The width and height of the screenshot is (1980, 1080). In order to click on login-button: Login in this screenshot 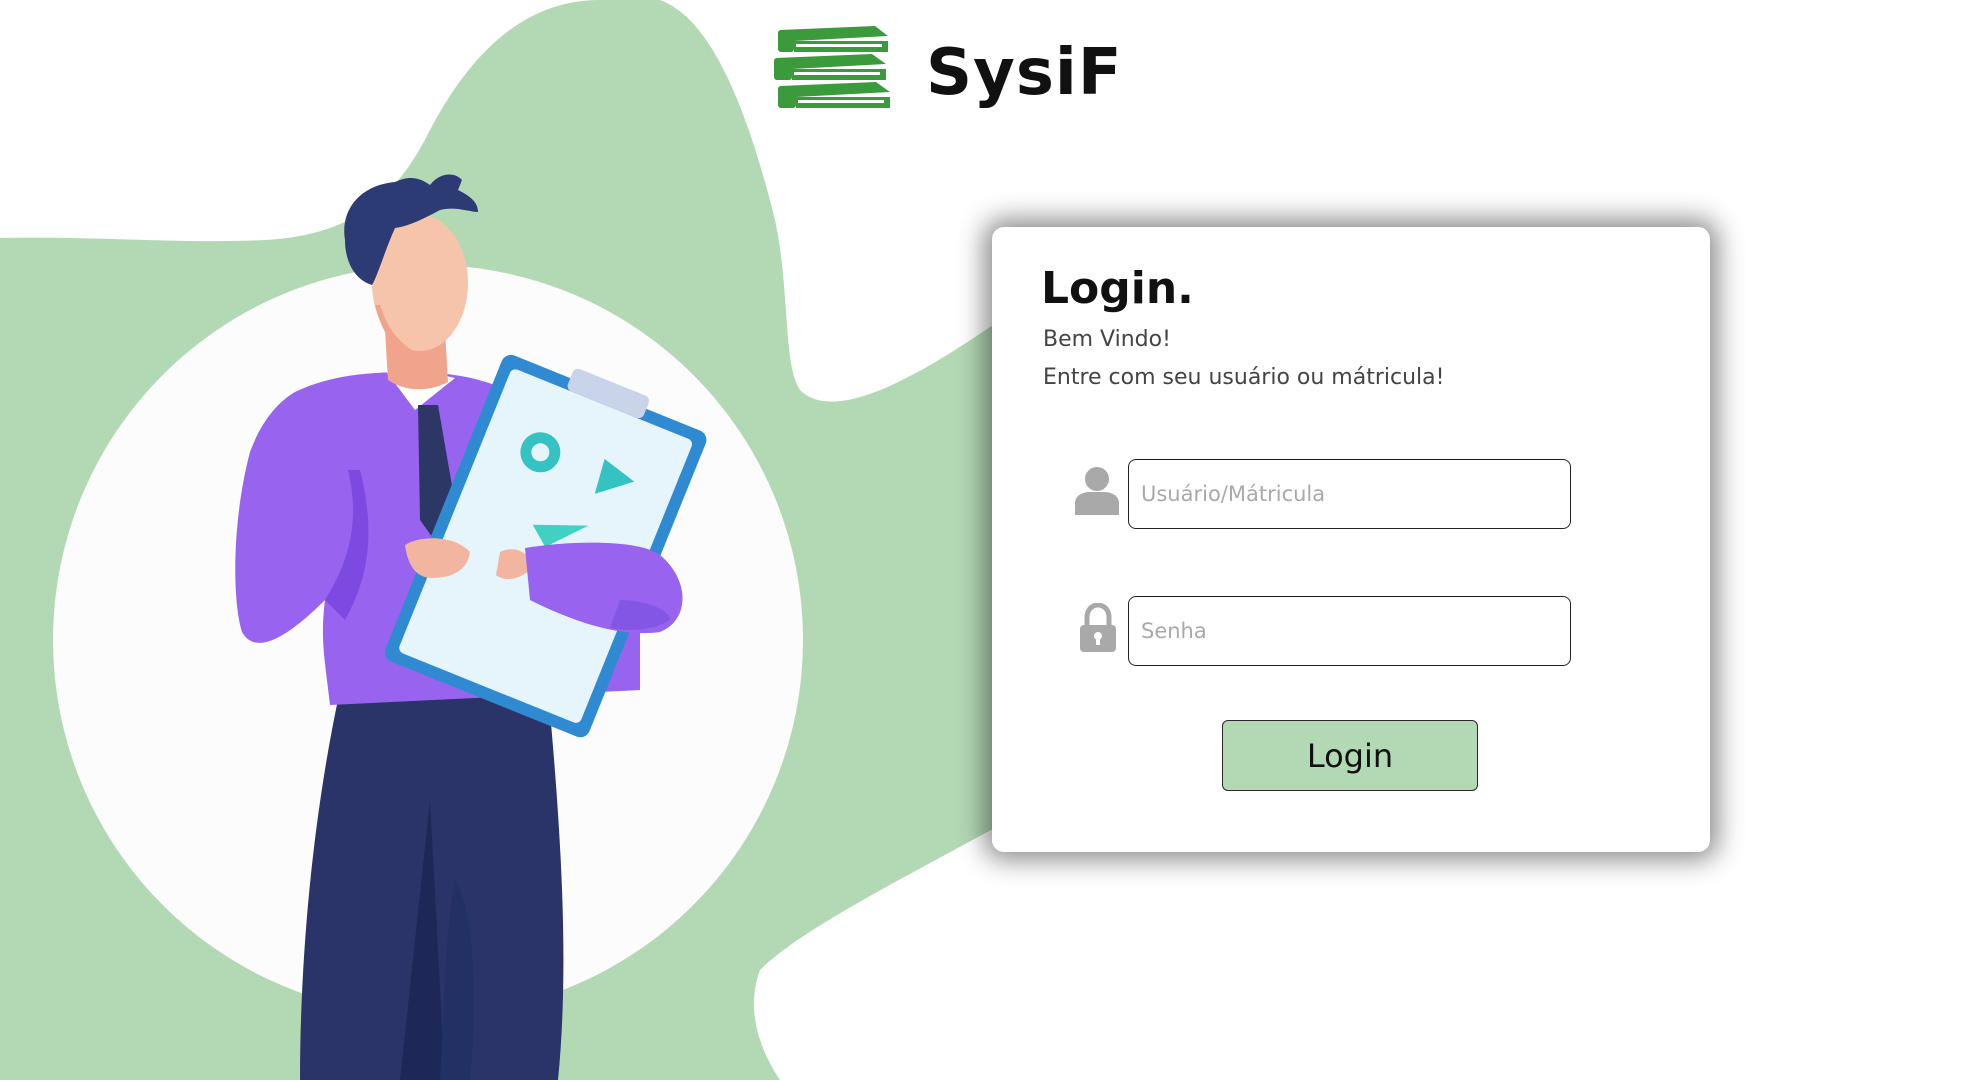, I will do `click(1350, 755)`.